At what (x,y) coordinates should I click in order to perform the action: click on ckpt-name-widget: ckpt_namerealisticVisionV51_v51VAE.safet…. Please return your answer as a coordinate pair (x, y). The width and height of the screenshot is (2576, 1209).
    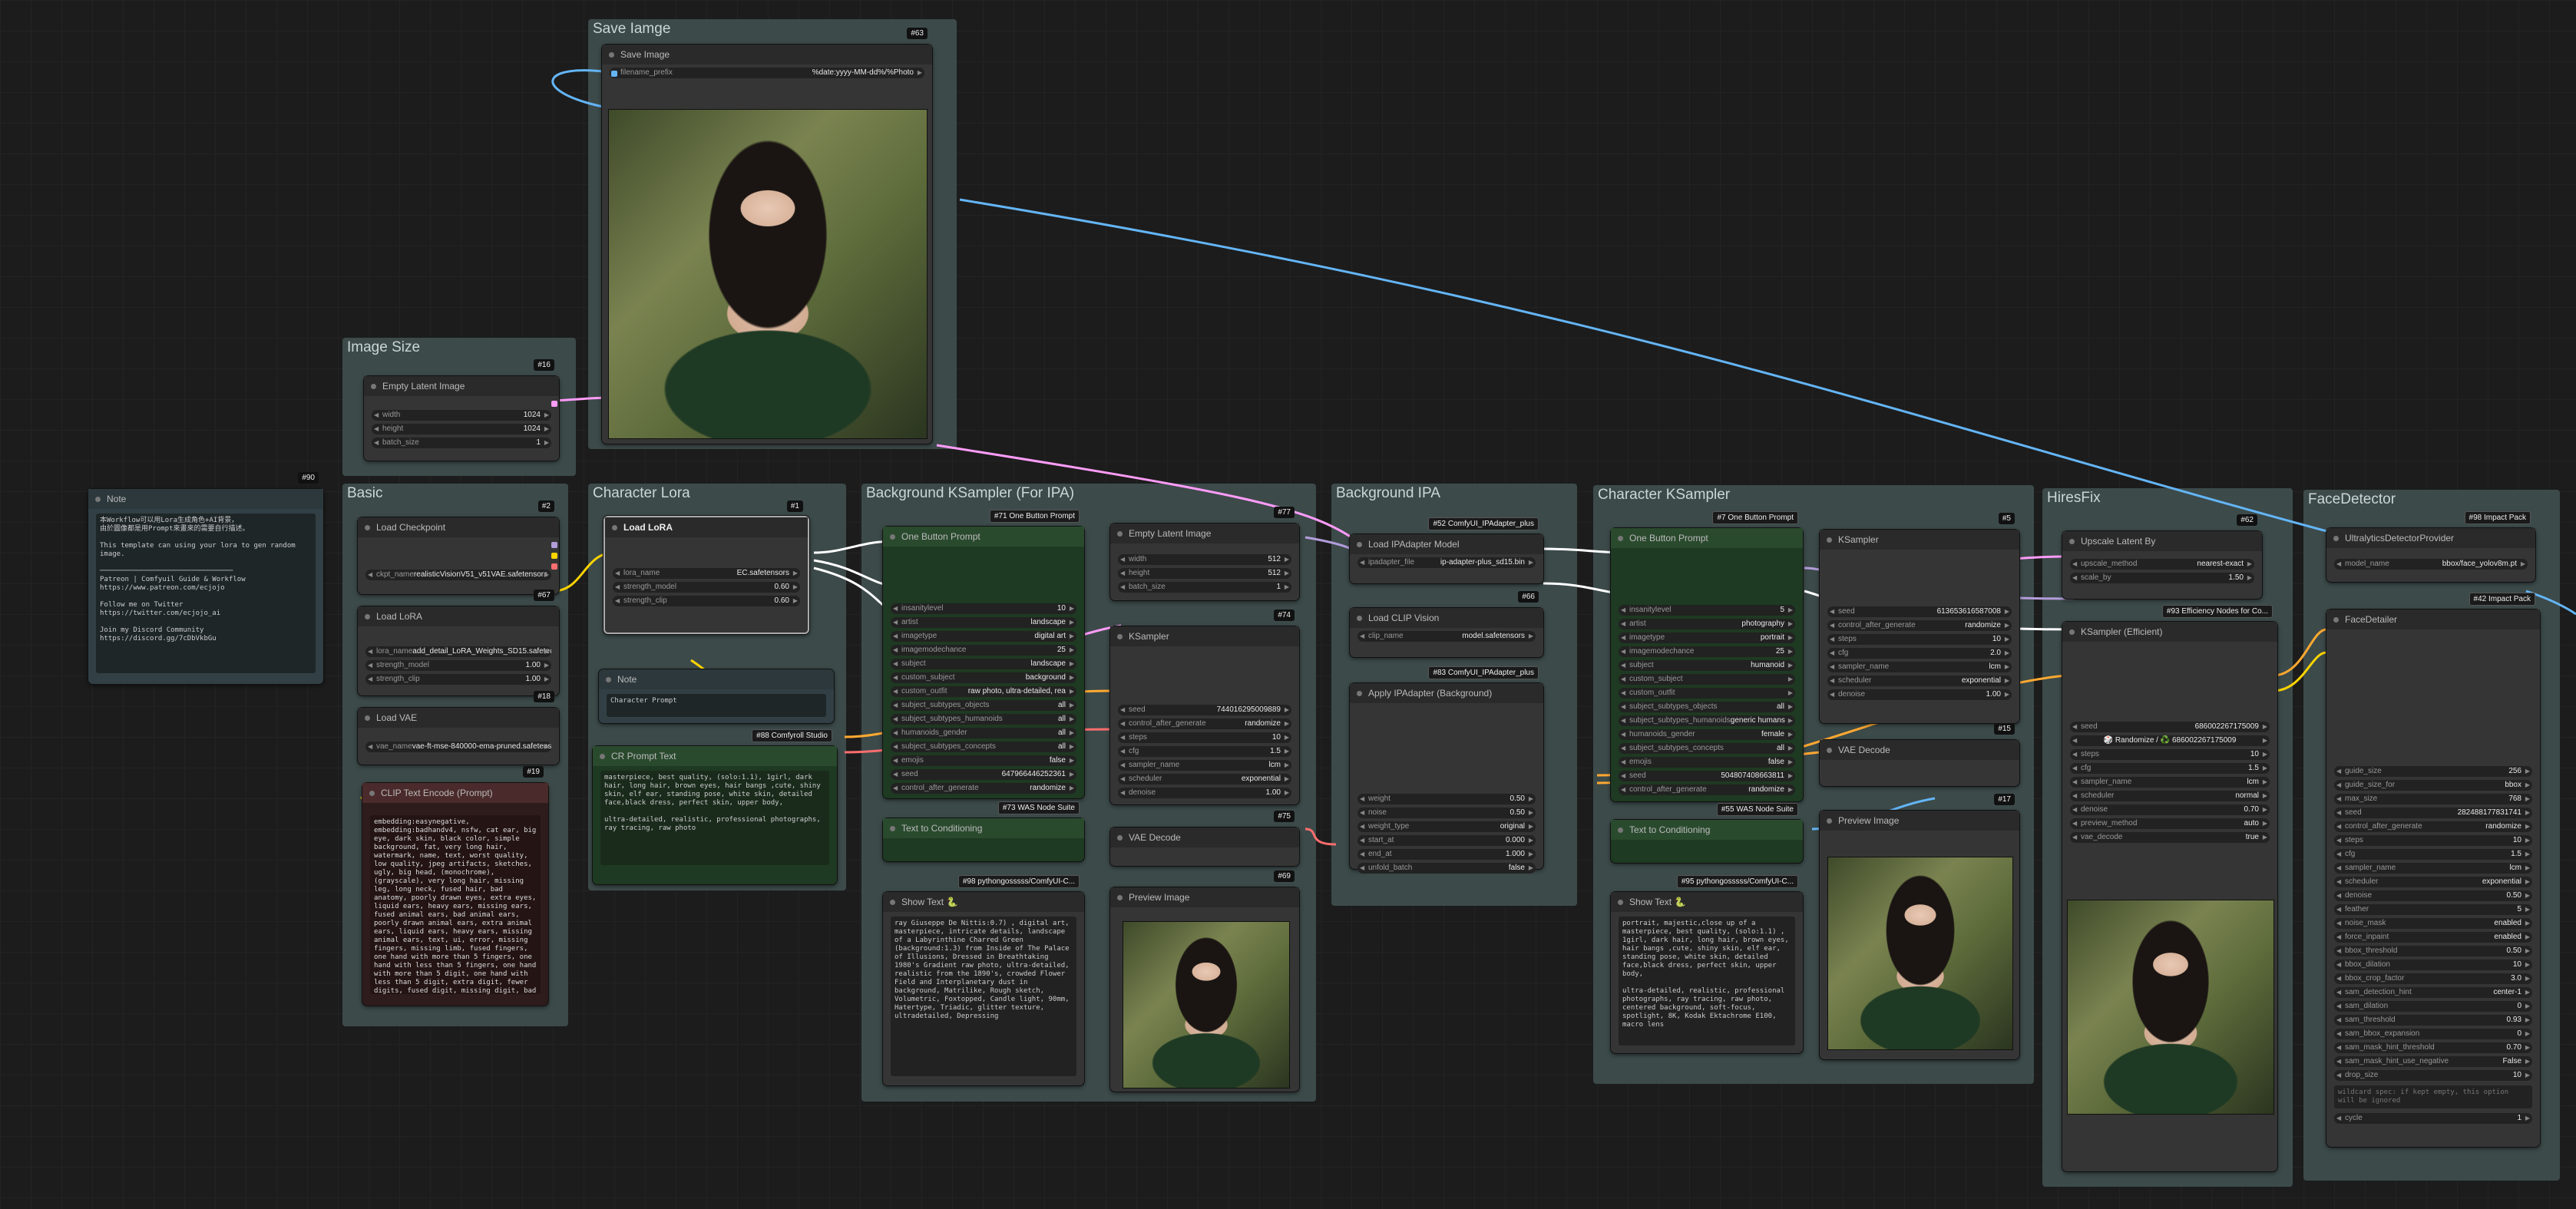
    Looking at the image, I should click on (458, 575).